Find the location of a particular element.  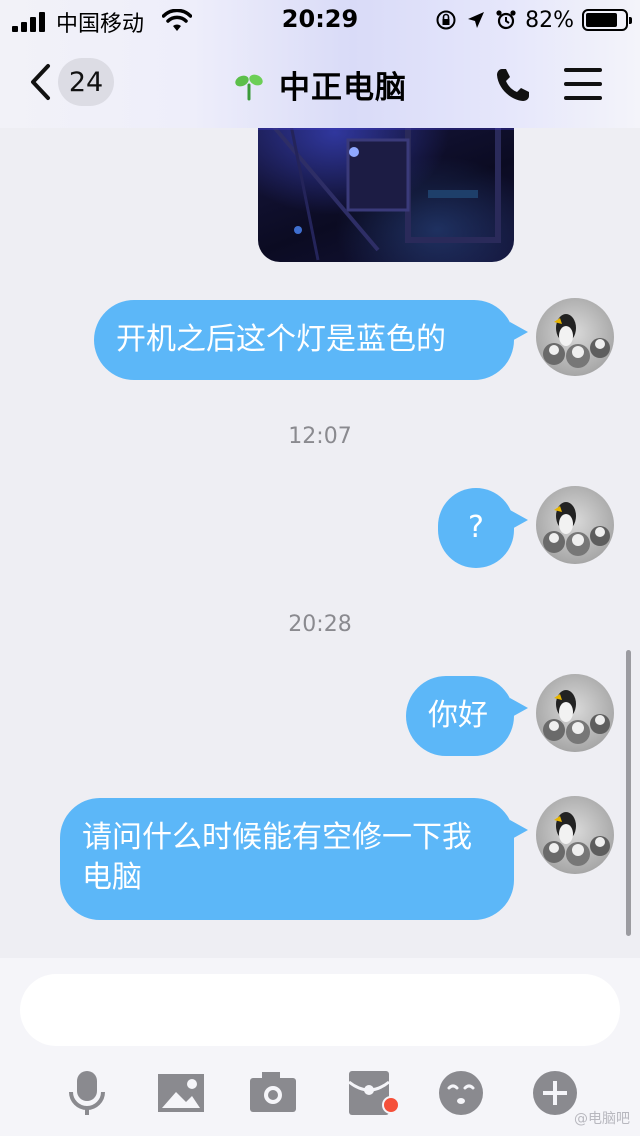

camera-icon is located at coordinates (273, 1093).